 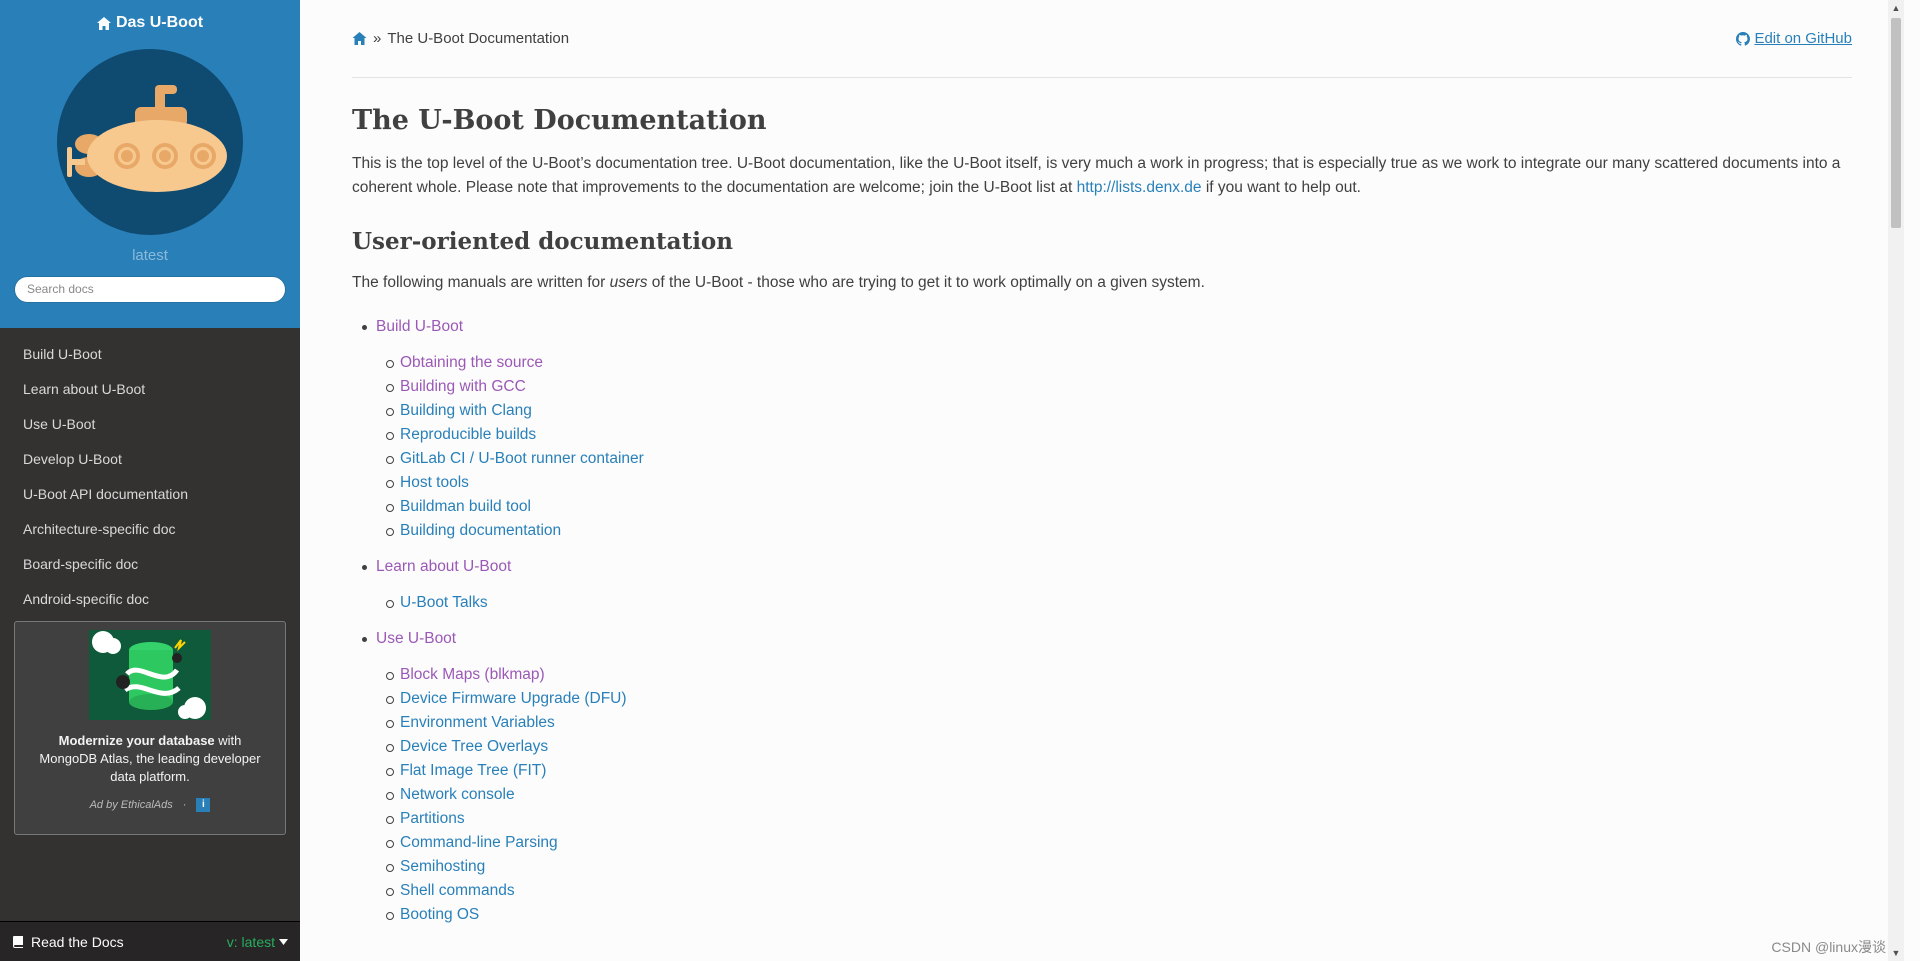 I want to click on csdn-watermark: CSDN @linux漫谈, so click(x=1828, y=947).